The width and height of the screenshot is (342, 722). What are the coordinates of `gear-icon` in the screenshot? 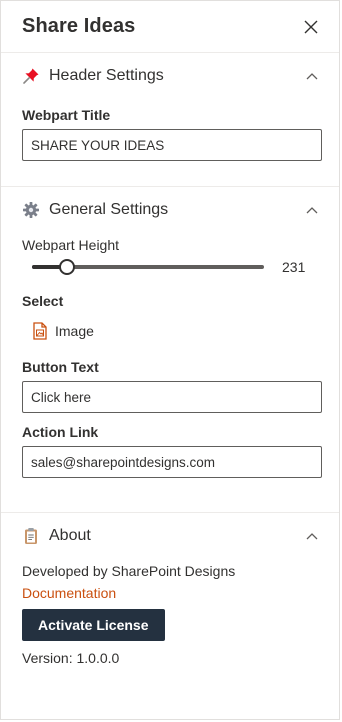 It's located at (31, 210).